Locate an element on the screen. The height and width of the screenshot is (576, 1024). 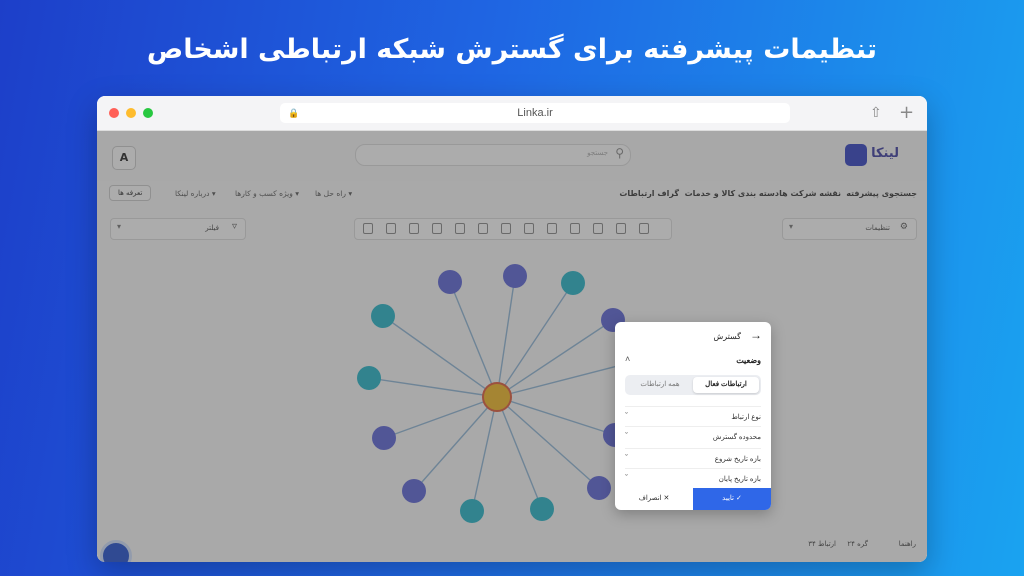
confirm-button: ✓ تایید is located at coordinates (732, 499).